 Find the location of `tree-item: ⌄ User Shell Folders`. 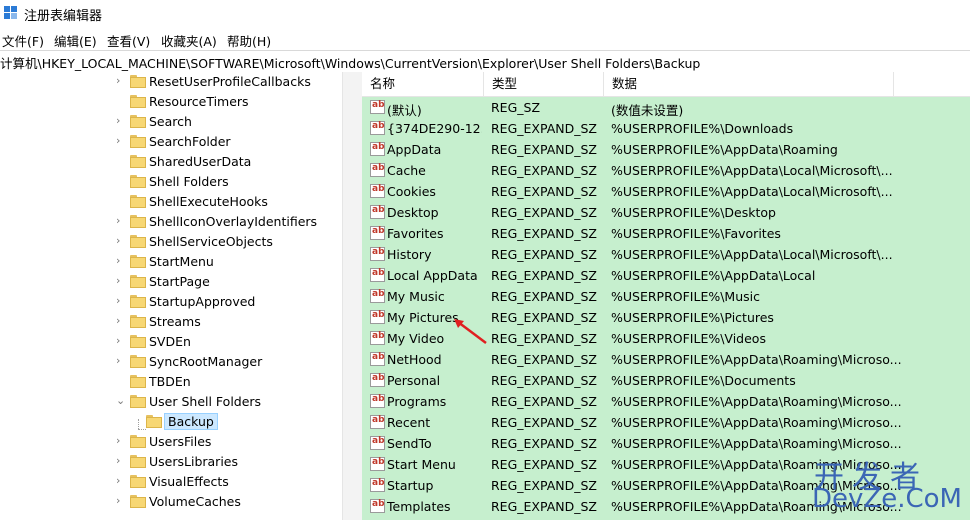

tree-item: ⌄ User Shell Folders is located at coordinates (171, 402).